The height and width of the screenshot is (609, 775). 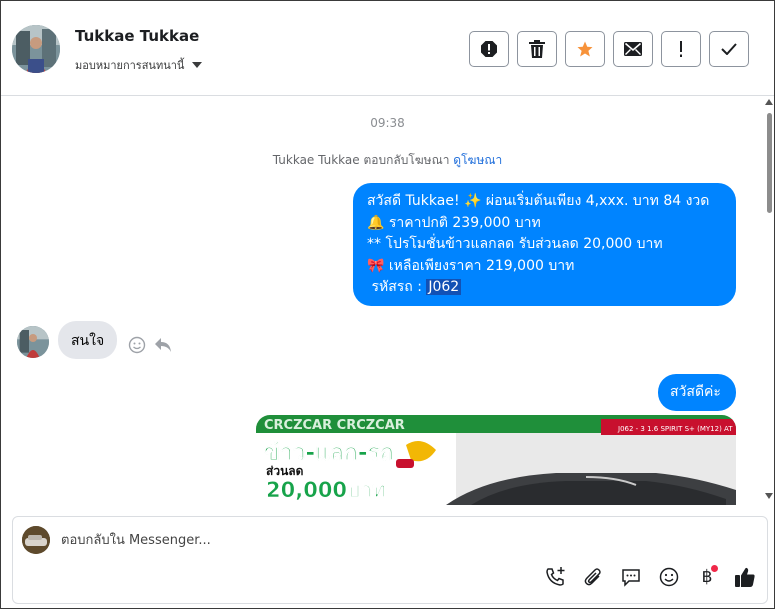 I want to click on thumbs-up-icon, so click(x=745, y=577).